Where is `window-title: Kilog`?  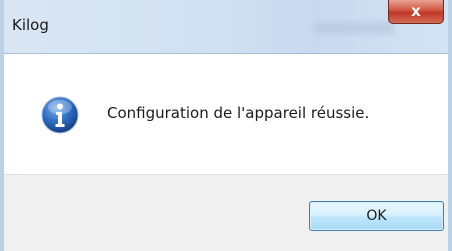
window-title: Kilog is located at coordinates (30, 25).